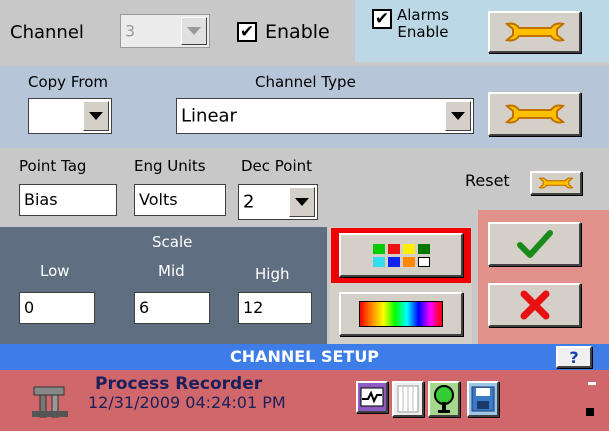 The image size is (609, 431). What do you see at coordinates (277, 166) in the screenshot?
I see `dec-point-label: Dec Point` at bounding box center [277, 166].